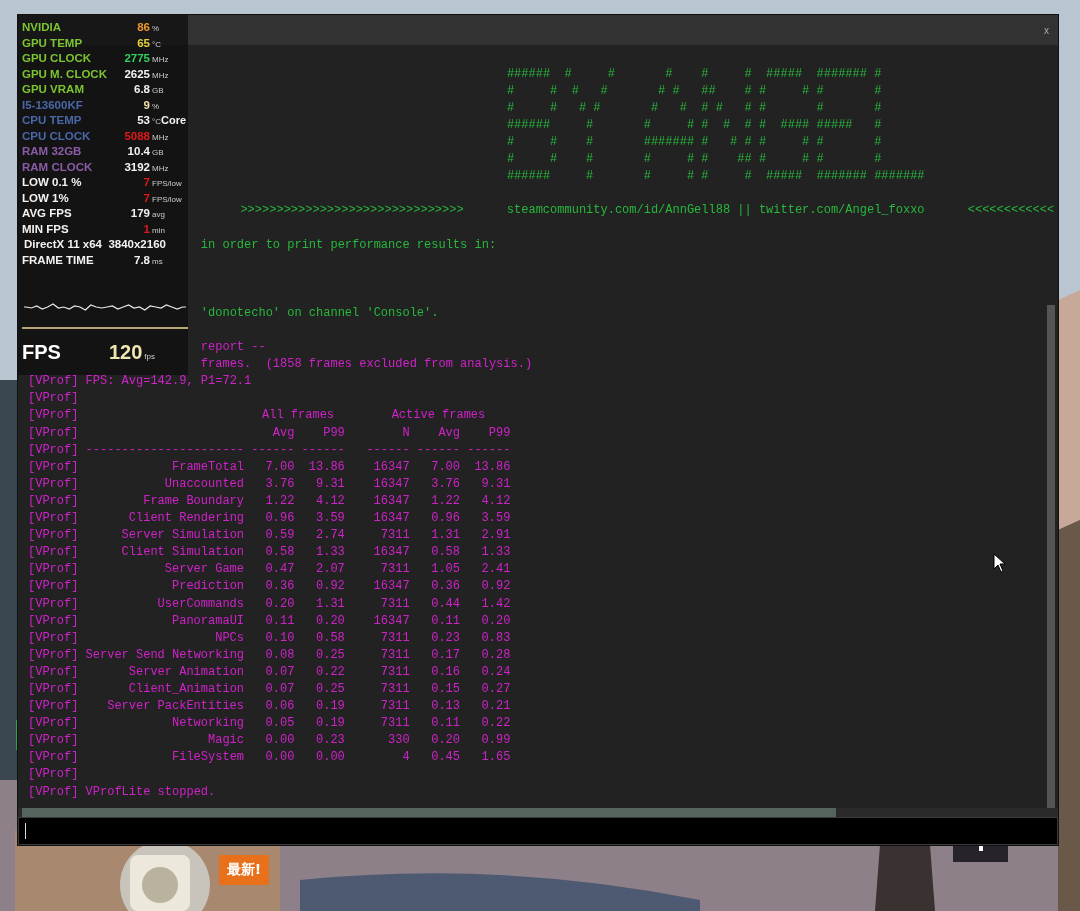  I want to click on stat-label: I5-13600KF, so click(52, 105).